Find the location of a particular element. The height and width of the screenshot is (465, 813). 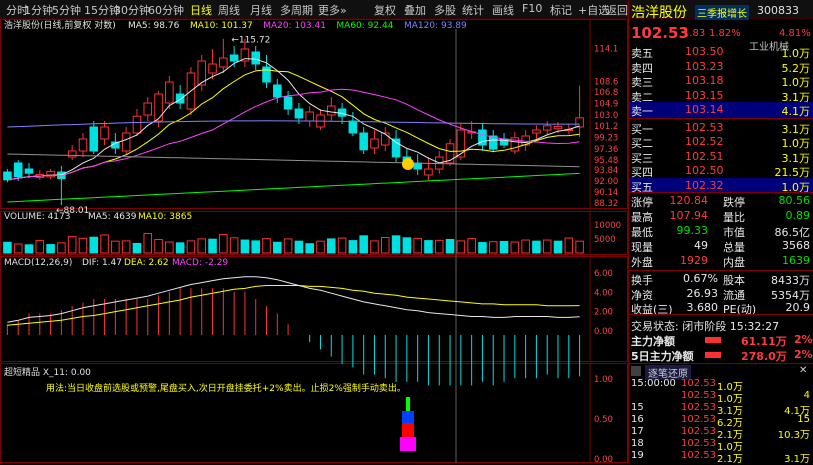

expand-icon is located at coordinates (636, 371).